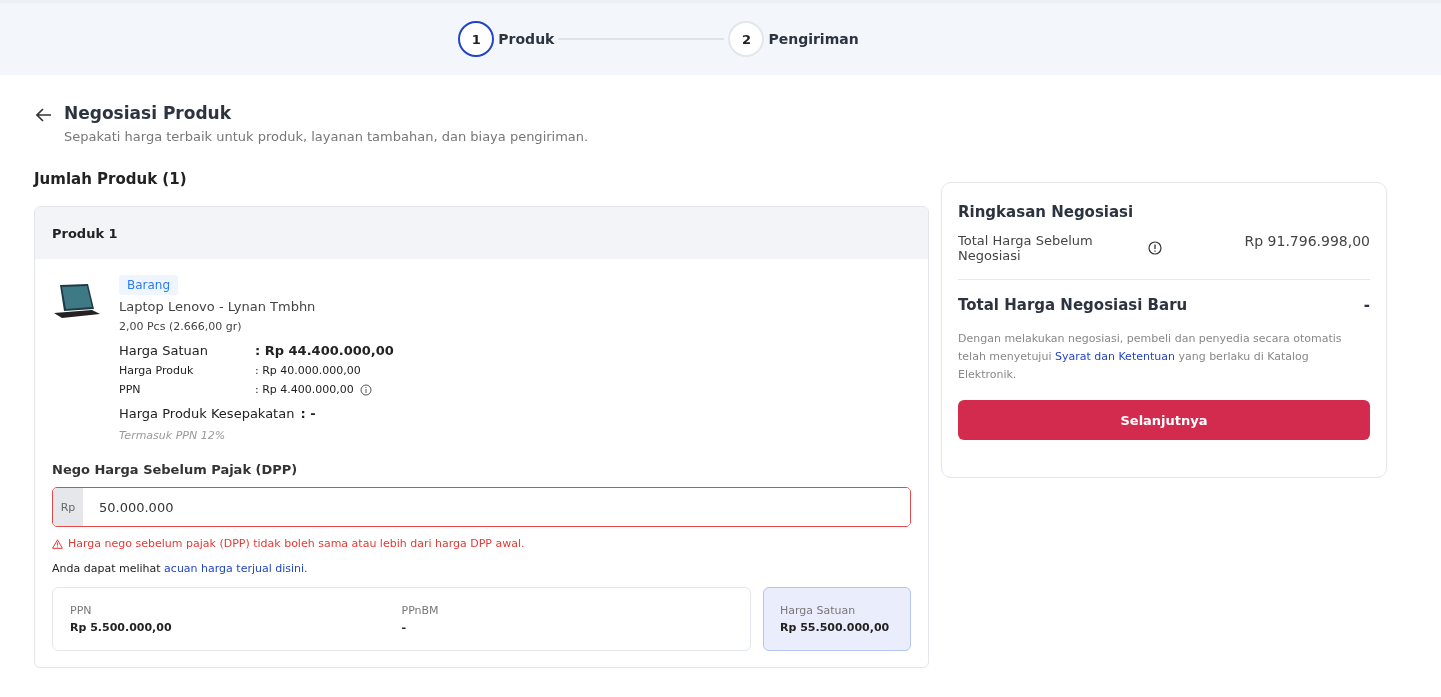 Image resolution: width=1441 pixels, height=697 pixels. I want to click on page-subtitle: Sepakati harga terbaik untuk produk, layanan tambahan, dan biaya pengiriman., so click(326, 136).